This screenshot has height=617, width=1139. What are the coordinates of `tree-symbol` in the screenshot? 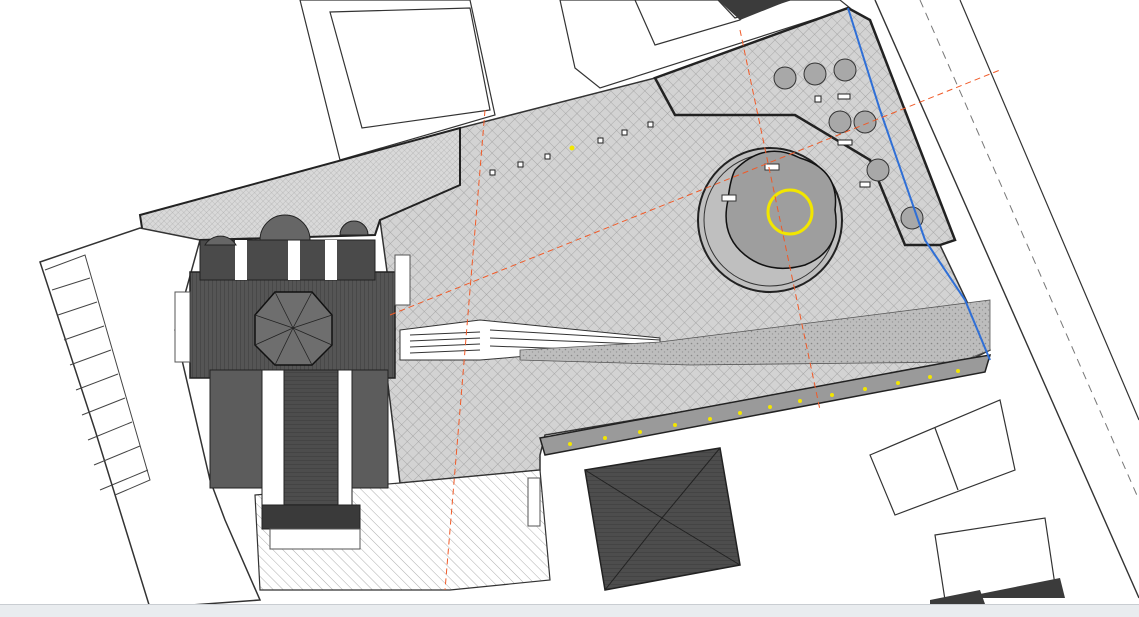 It's located at (785, 78).